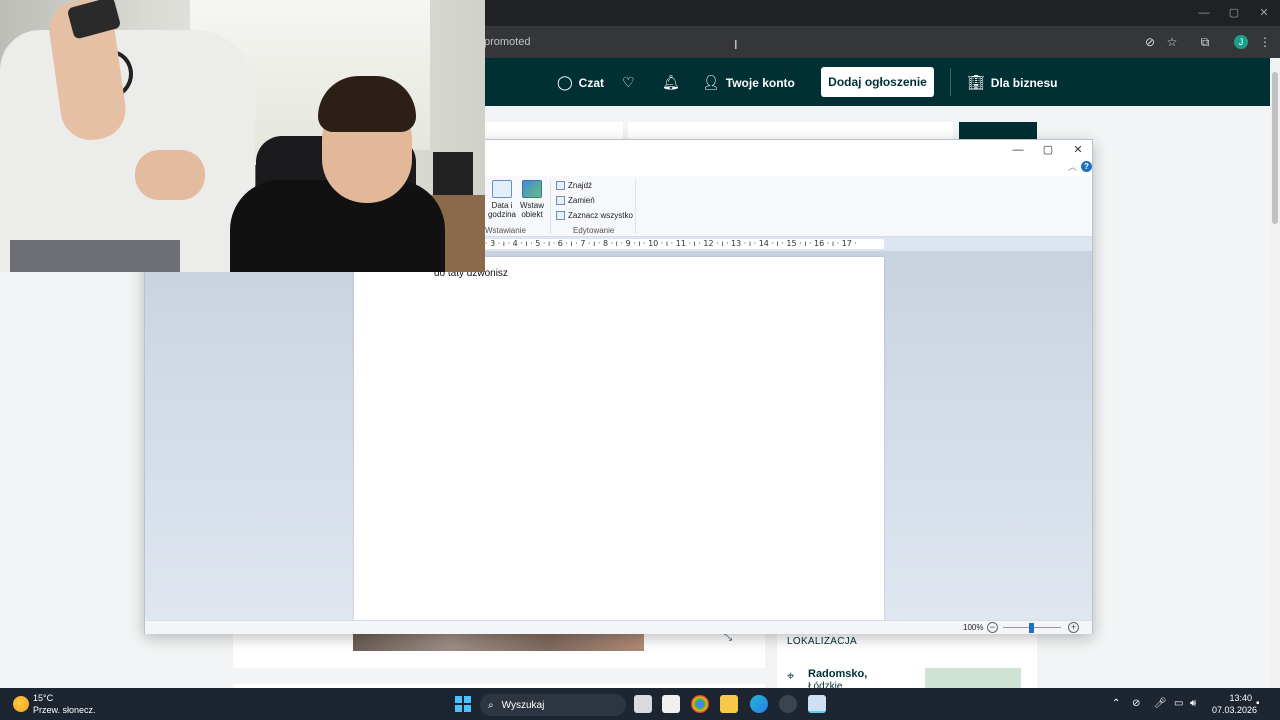 The width and height of the screenshot is (1280, 720). What do you see at coordinates (502, 189) in the screenshot?
I see `calendar-icon` at bounding box center [502, 189].